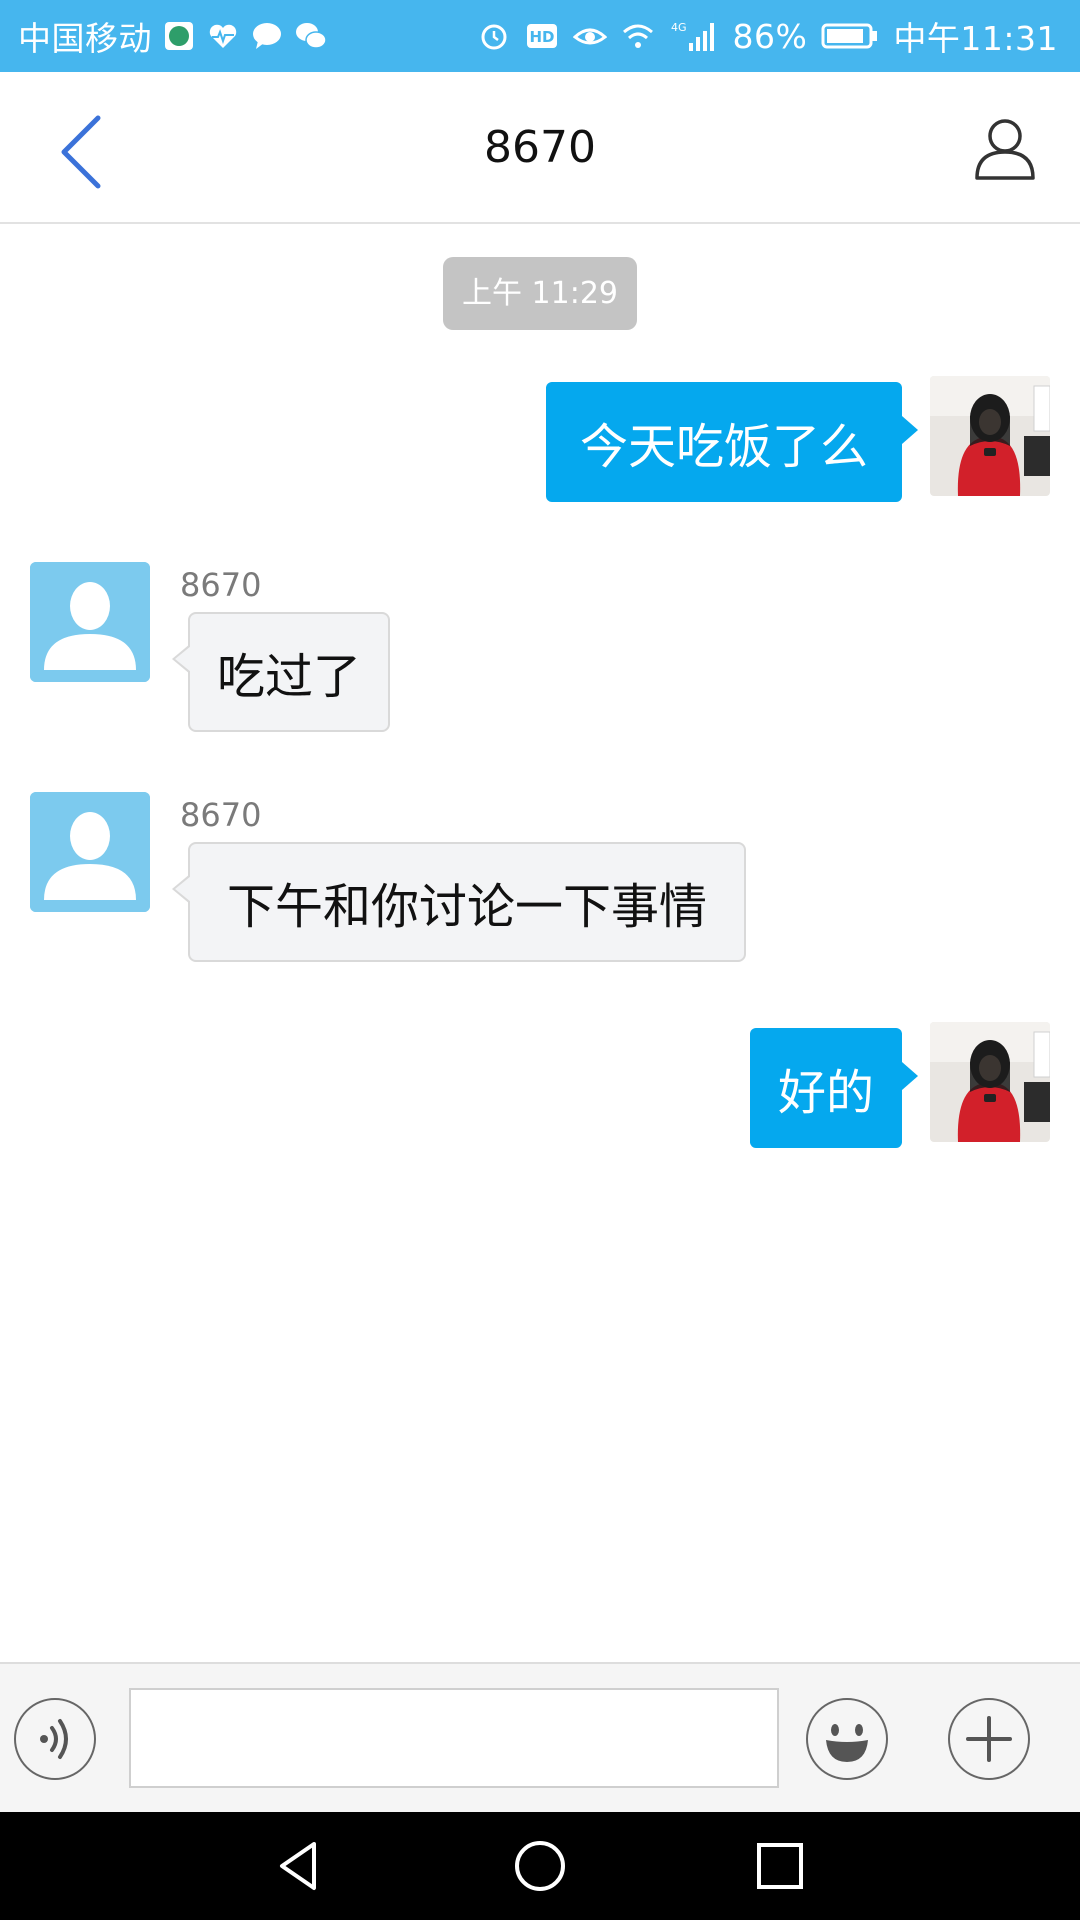 This screenshot has width=1080, height=1920. I want to click on system-nav-bar, so click(540, 1866).